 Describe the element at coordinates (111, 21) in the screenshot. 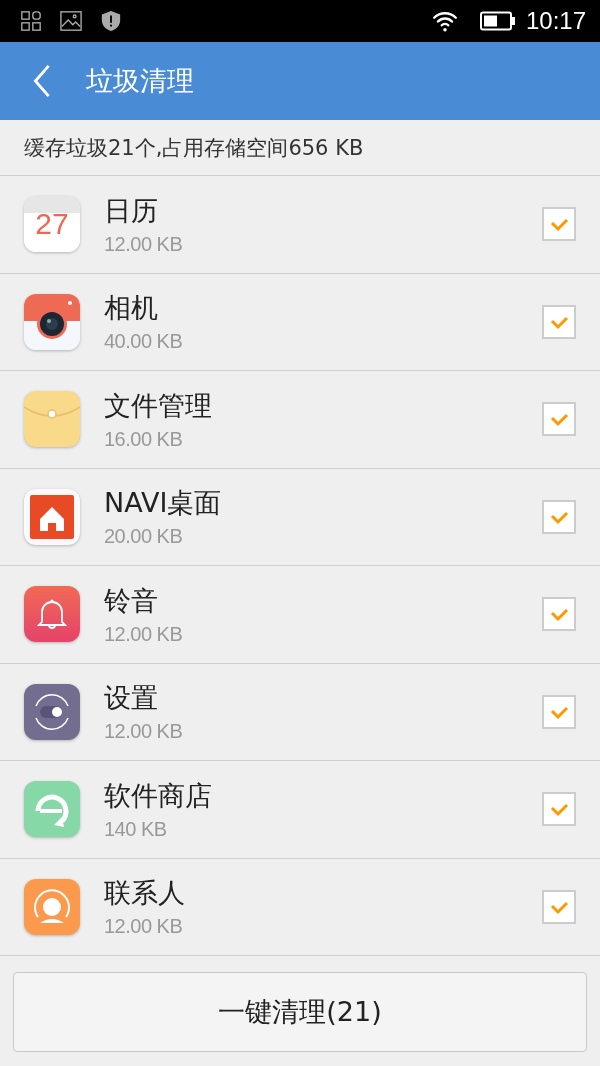

I see `shield-icon` at that location.